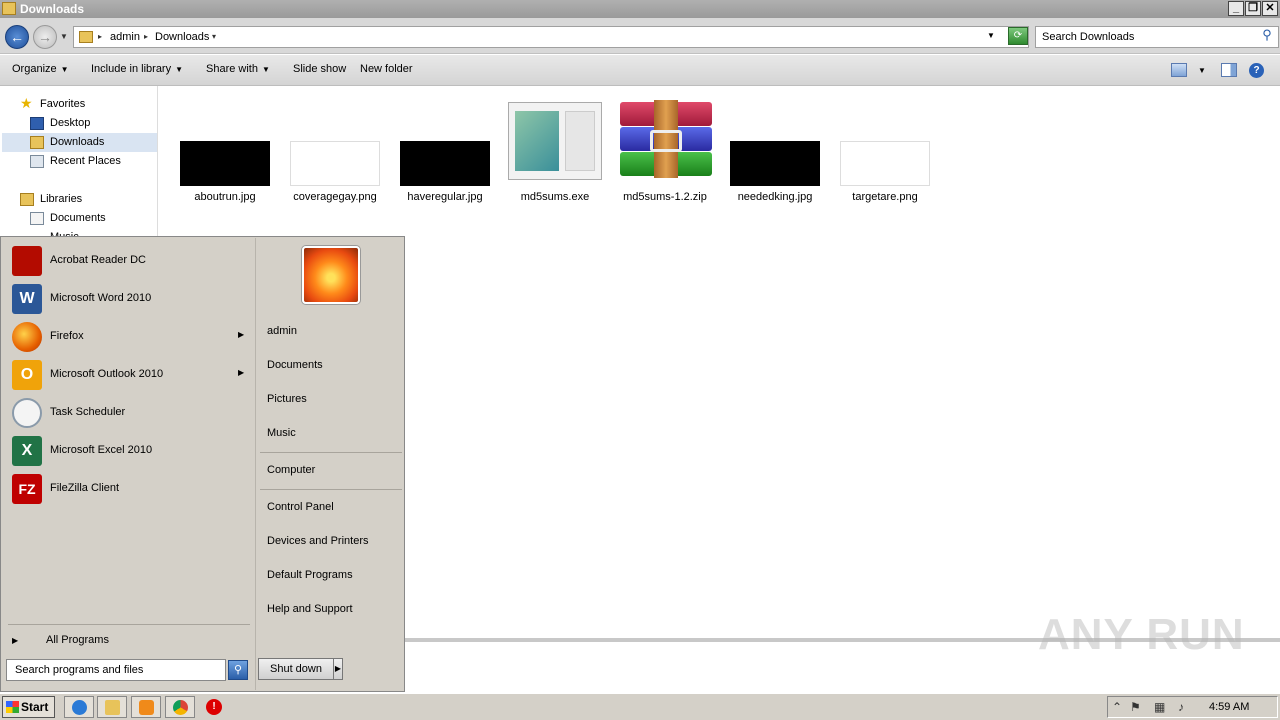  I want to click on forward-button: →, so click(45, 37).